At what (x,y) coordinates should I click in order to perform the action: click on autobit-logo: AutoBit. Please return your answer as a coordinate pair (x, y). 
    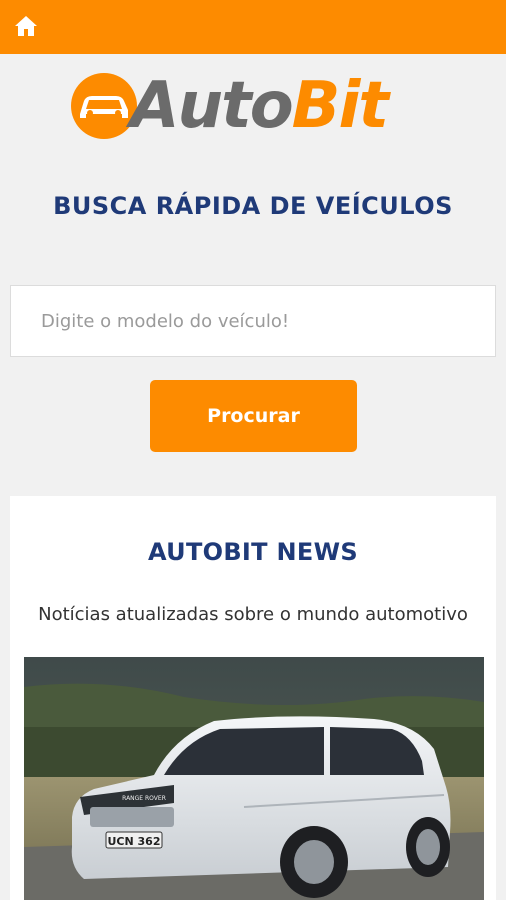
    Looking at the image, I should click on (255, 106).